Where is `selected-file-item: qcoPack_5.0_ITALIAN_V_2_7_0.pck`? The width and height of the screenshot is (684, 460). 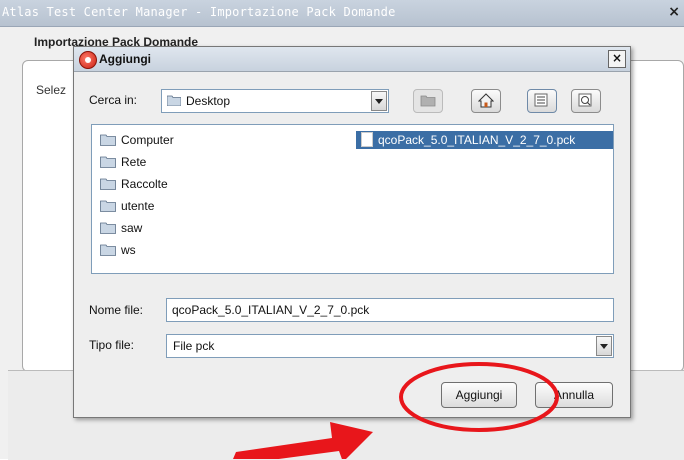 selected-file-item: qcoPack_5.0_ITALIAN_V_2_7_0.pck is located at coordinates (484, 140).